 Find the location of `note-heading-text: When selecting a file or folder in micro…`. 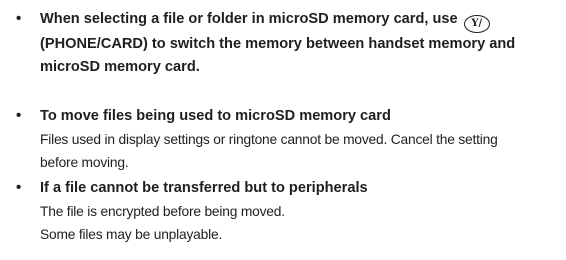

note-heading-text: When selecting a file or folder in micro… is located at coordinates (249, 19).